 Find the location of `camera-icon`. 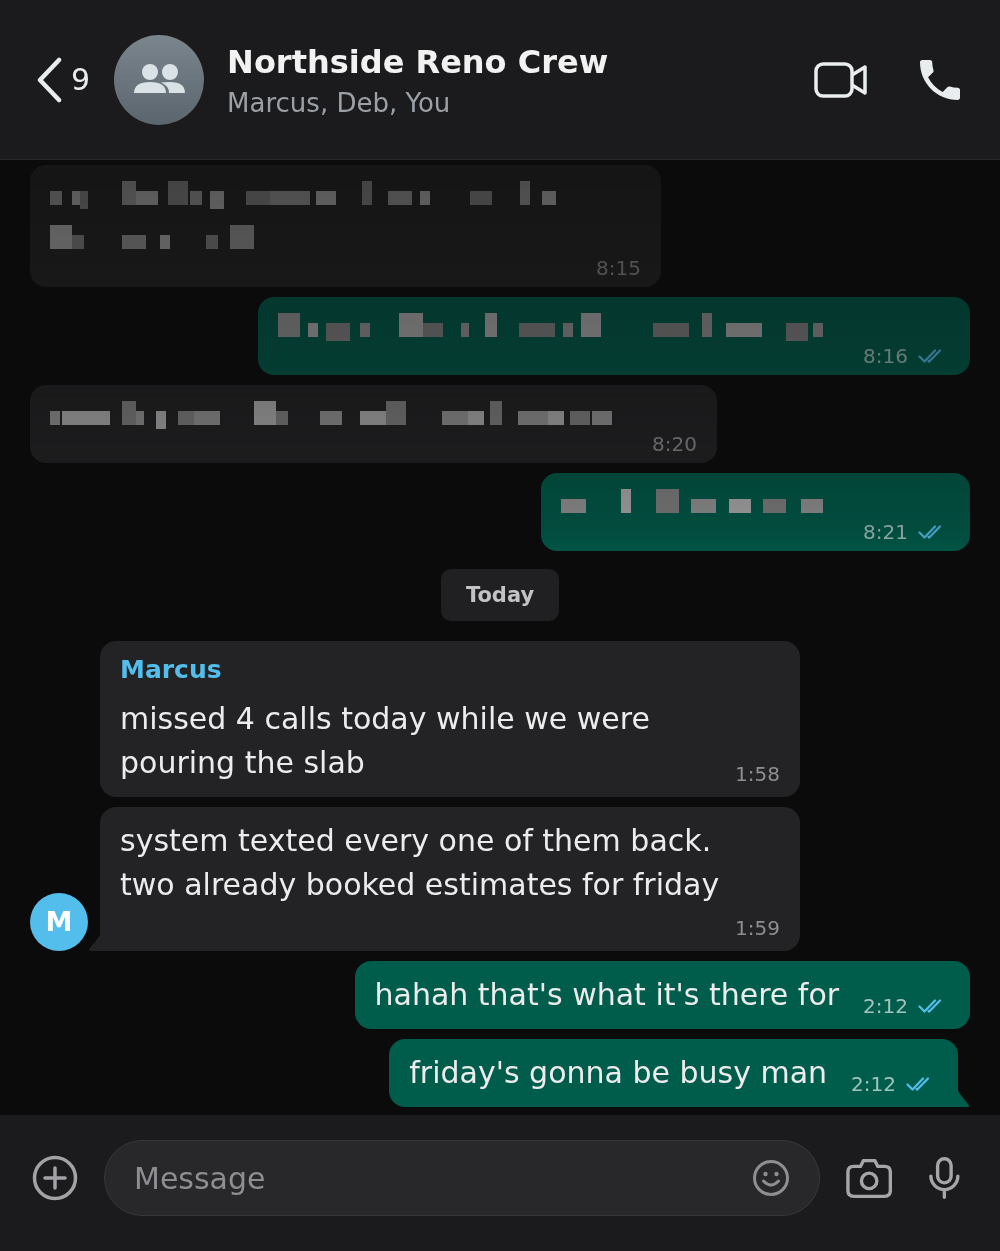

camera-icon is located at coordinates (869, 1178).